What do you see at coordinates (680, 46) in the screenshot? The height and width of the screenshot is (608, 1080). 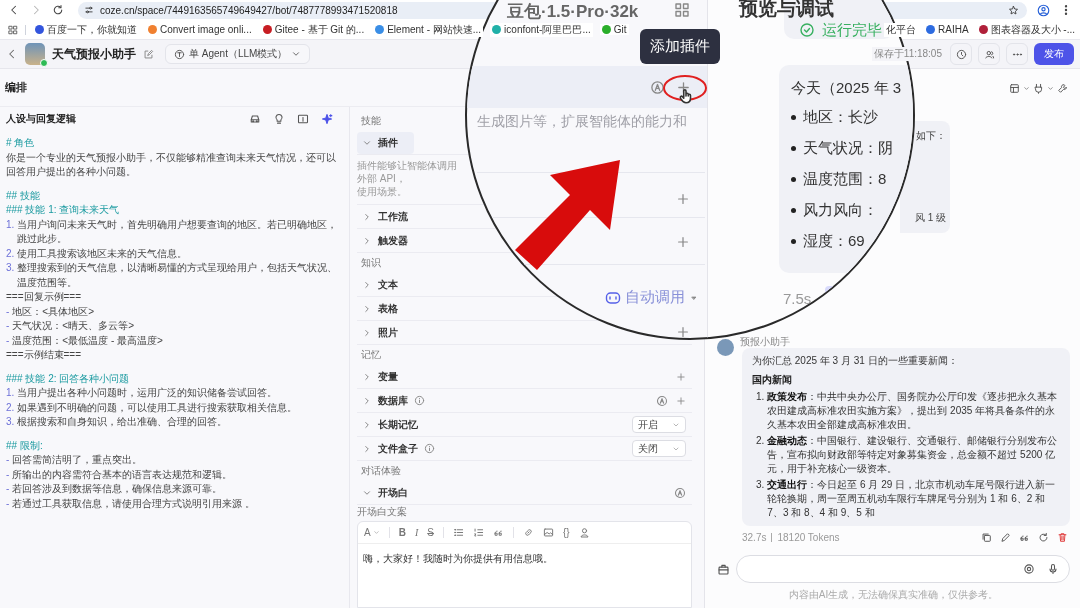 I see `tooltip: 添加插件` at bounding box center [680, 46].